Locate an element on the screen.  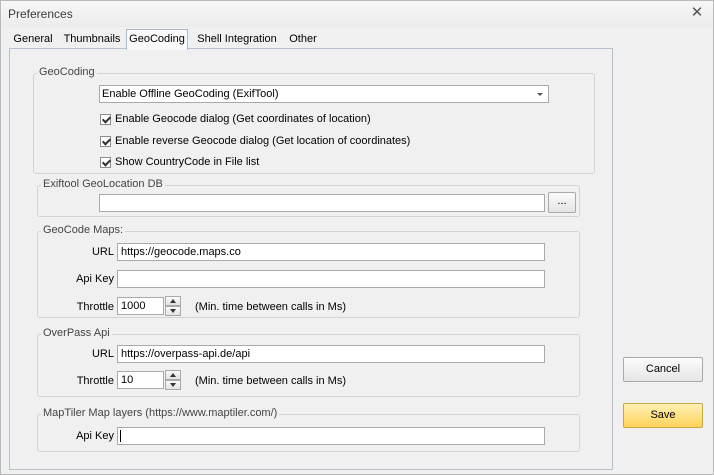
geocode-apikey-label: Api Key is located at coordinates (95, 279).